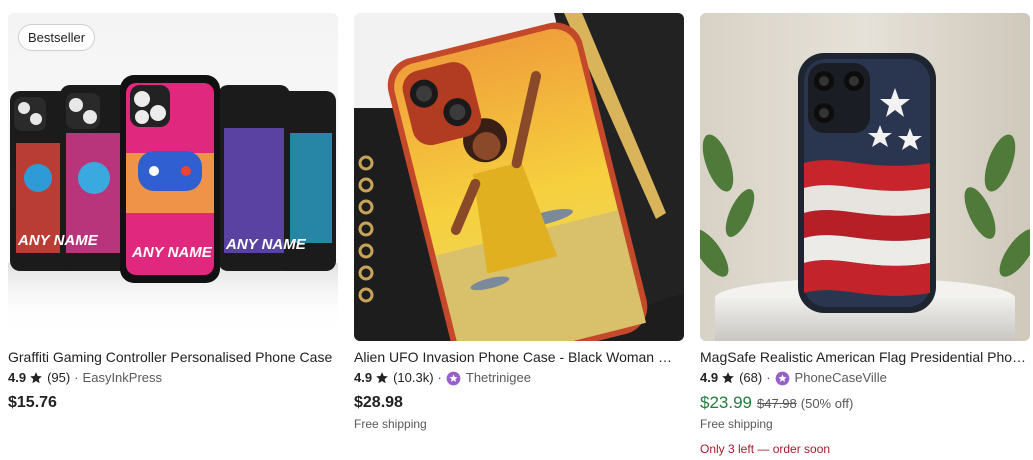 This screenshot has width=1033, height=460. I want to click on review-count: (10.3k), so click(413, 377).